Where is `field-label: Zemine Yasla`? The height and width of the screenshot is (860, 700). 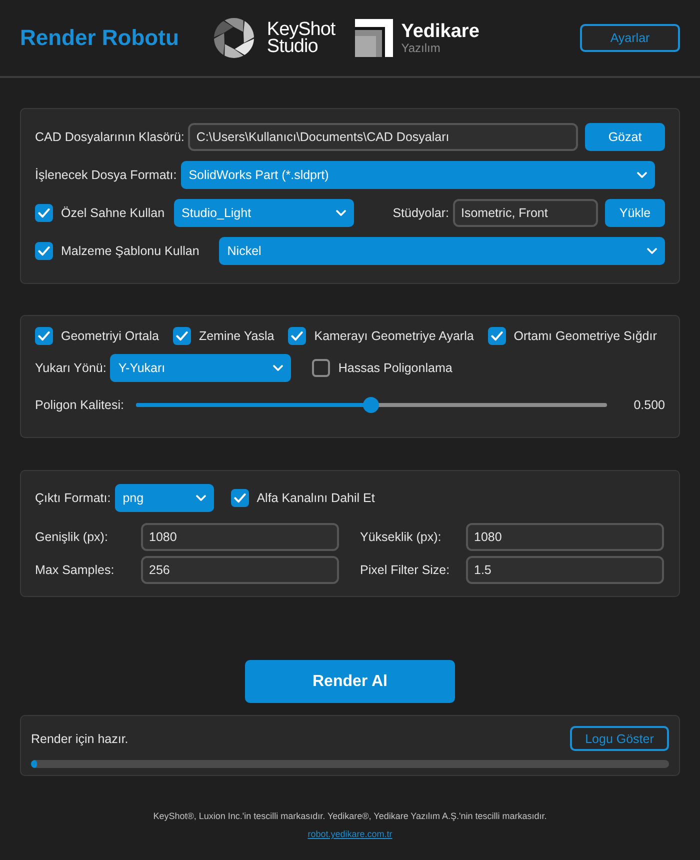 field-label: Zemine Yasla is located at coordinates (236, 336).